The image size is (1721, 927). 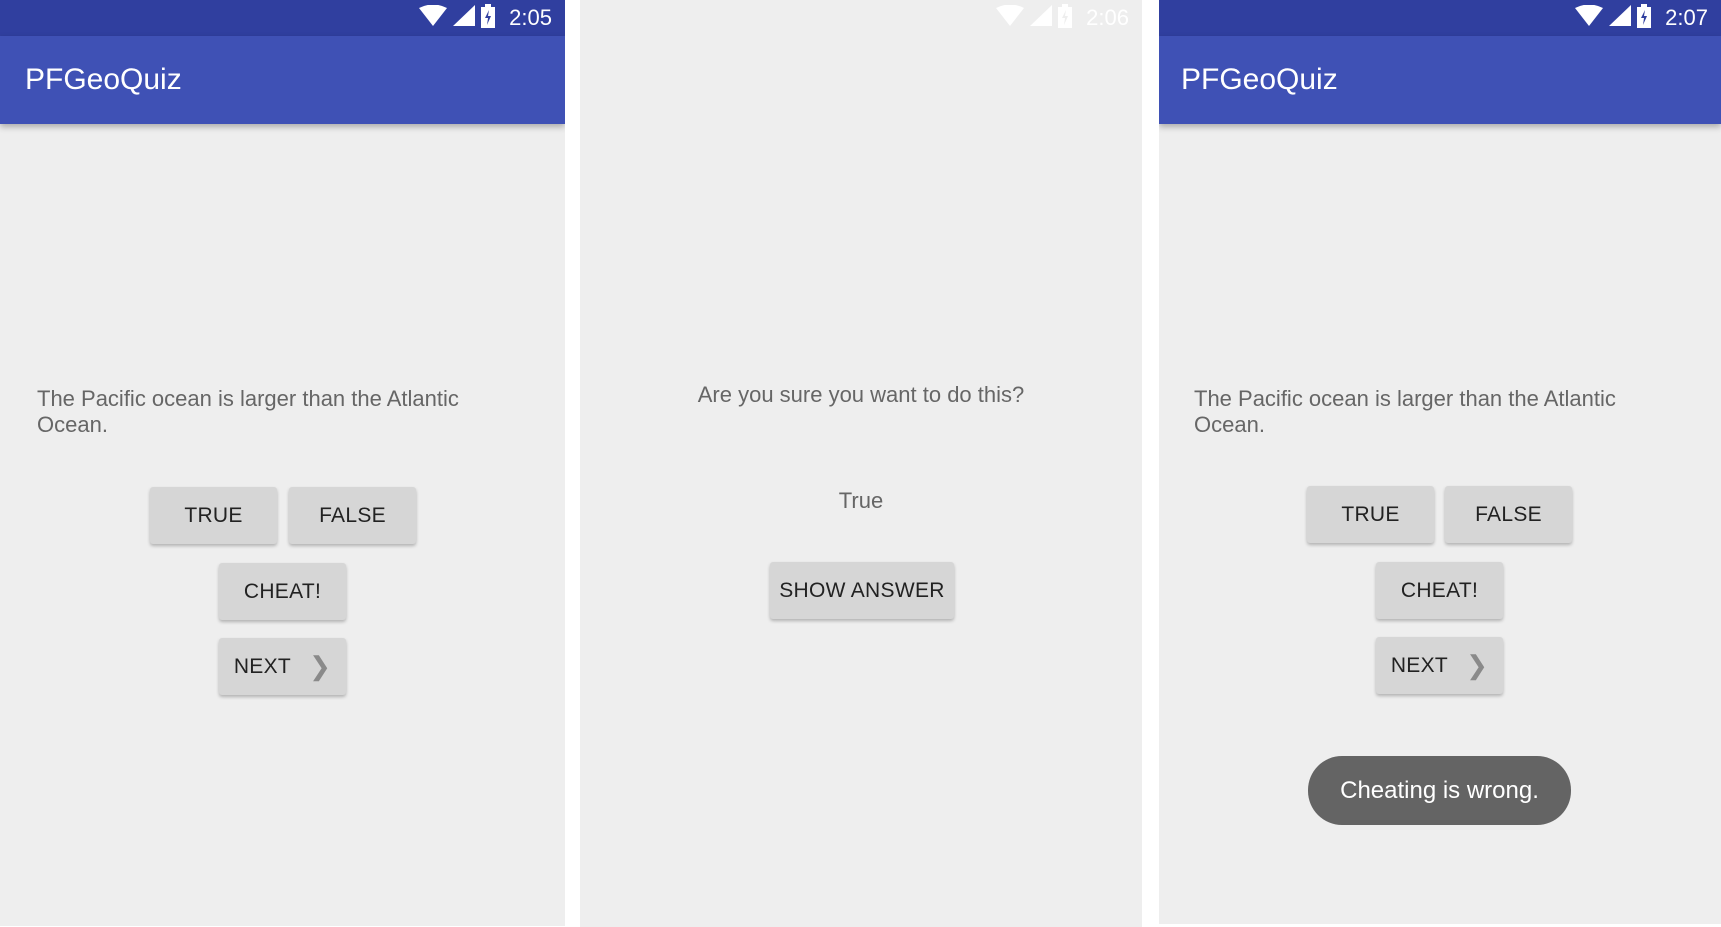 What do you see at coordinates (861, 394) in the screenshot?
I see `warning-text: Are you sure you want to do this?` at bounding box center [861, 394].